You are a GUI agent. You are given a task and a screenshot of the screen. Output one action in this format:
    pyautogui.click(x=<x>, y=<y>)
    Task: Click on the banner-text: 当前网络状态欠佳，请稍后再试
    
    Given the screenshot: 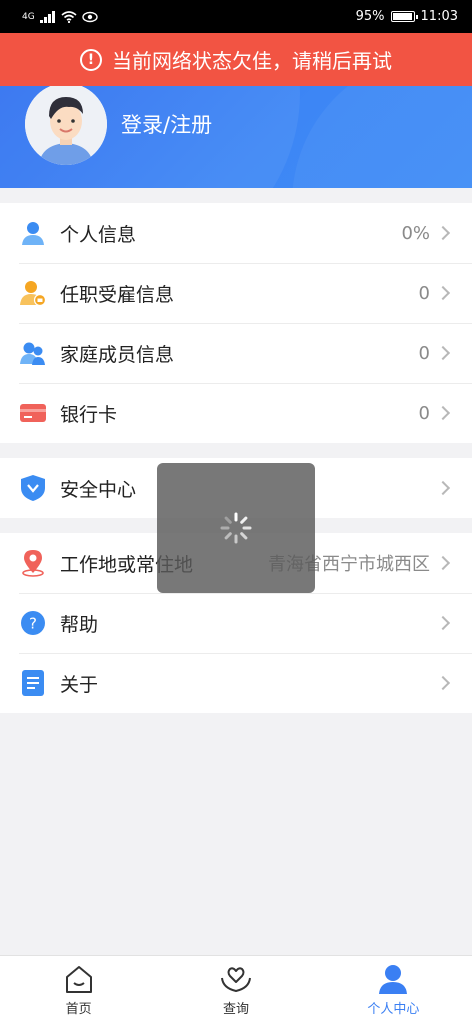 What is the action you would take?
    pyautogui.click(x=252, y=61)
    